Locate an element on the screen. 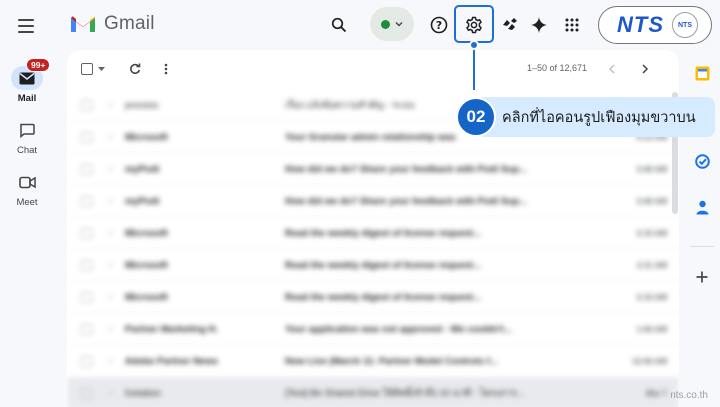  mail-sender: Partner Marketing H. is located at coordinates (171, 329).